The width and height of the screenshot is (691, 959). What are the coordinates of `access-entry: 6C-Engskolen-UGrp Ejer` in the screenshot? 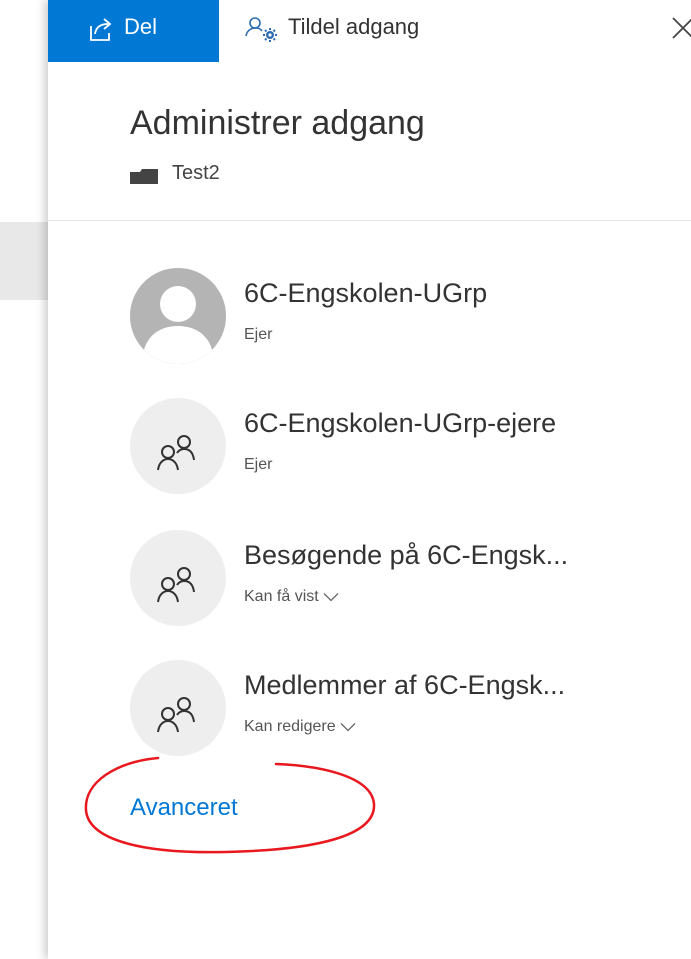 It's located at (400, 317).